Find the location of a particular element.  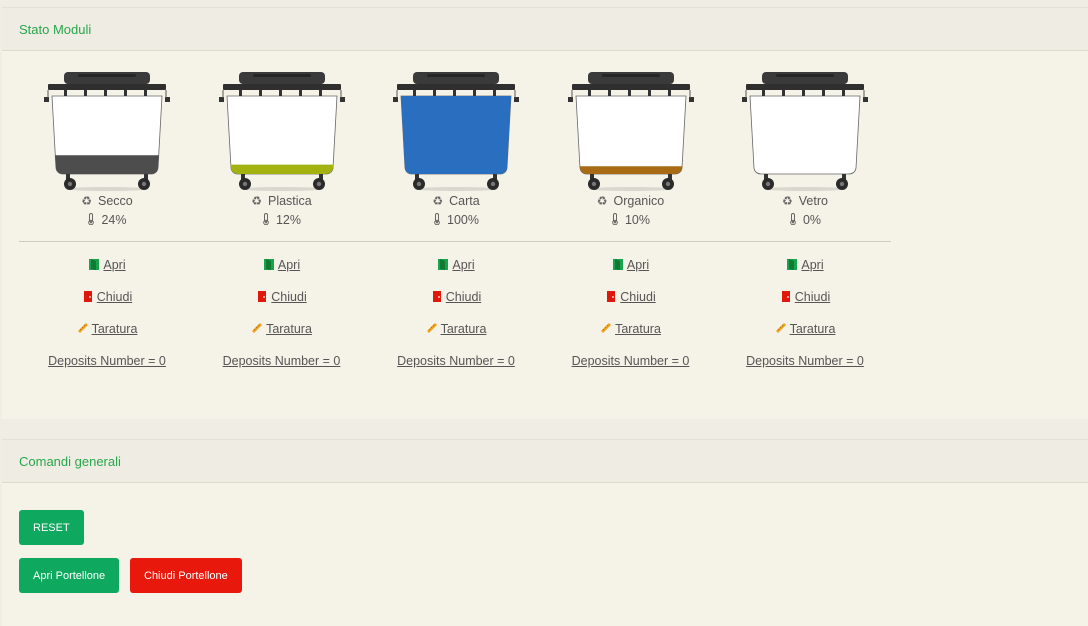

module-level-label: 10% is located at coordinates (631, 220).